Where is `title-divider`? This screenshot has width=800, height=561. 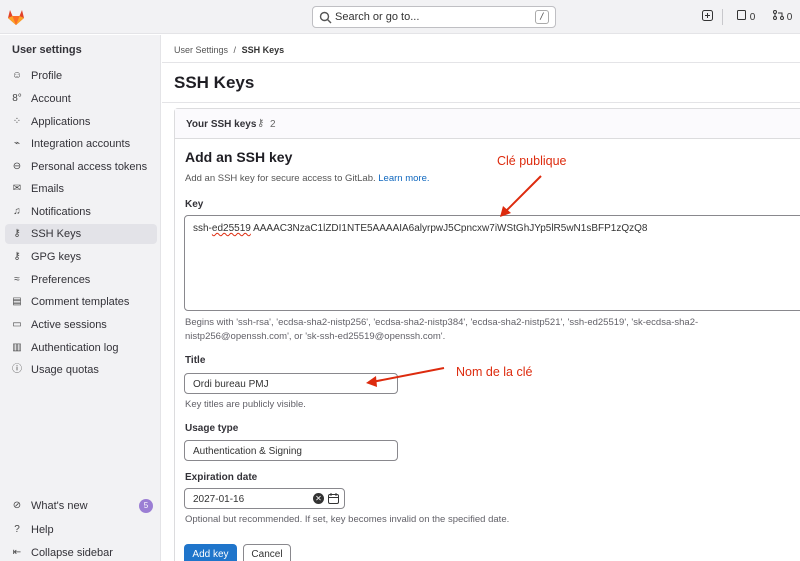
title-divider is located at coordinates (481, 102).